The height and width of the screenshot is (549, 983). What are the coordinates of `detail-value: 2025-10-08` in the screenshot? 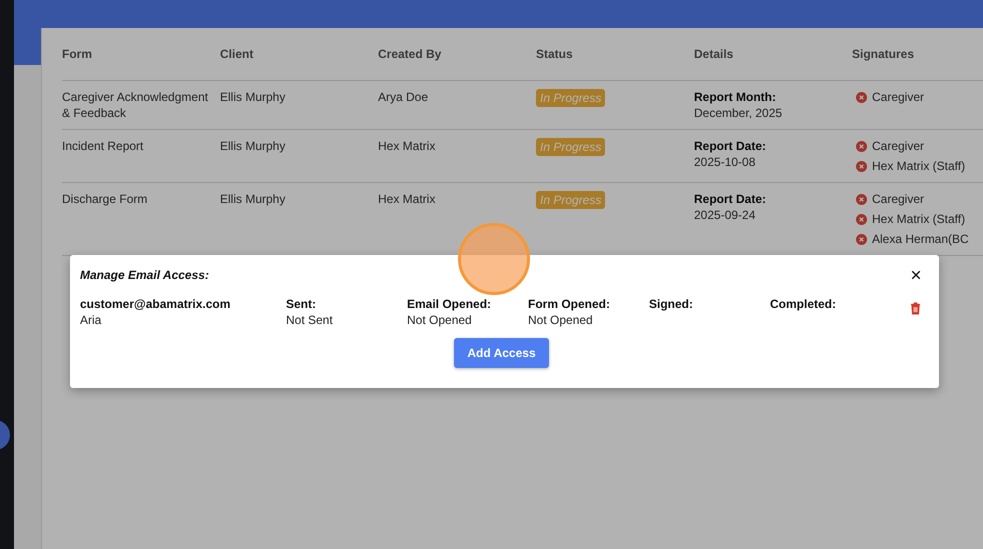 It's located at (725, 162).